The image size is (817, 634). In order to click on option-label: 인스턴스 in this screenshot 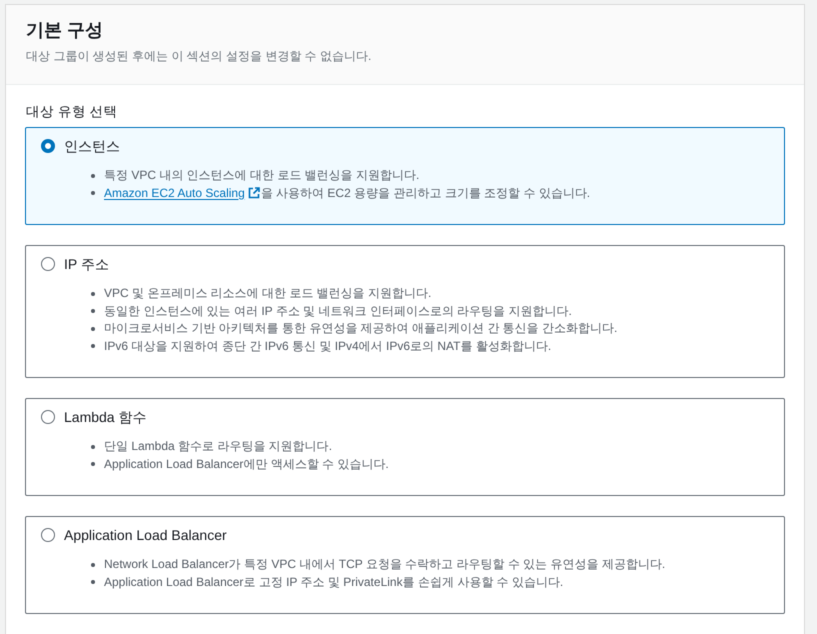, I will do `click(92, 146)`.